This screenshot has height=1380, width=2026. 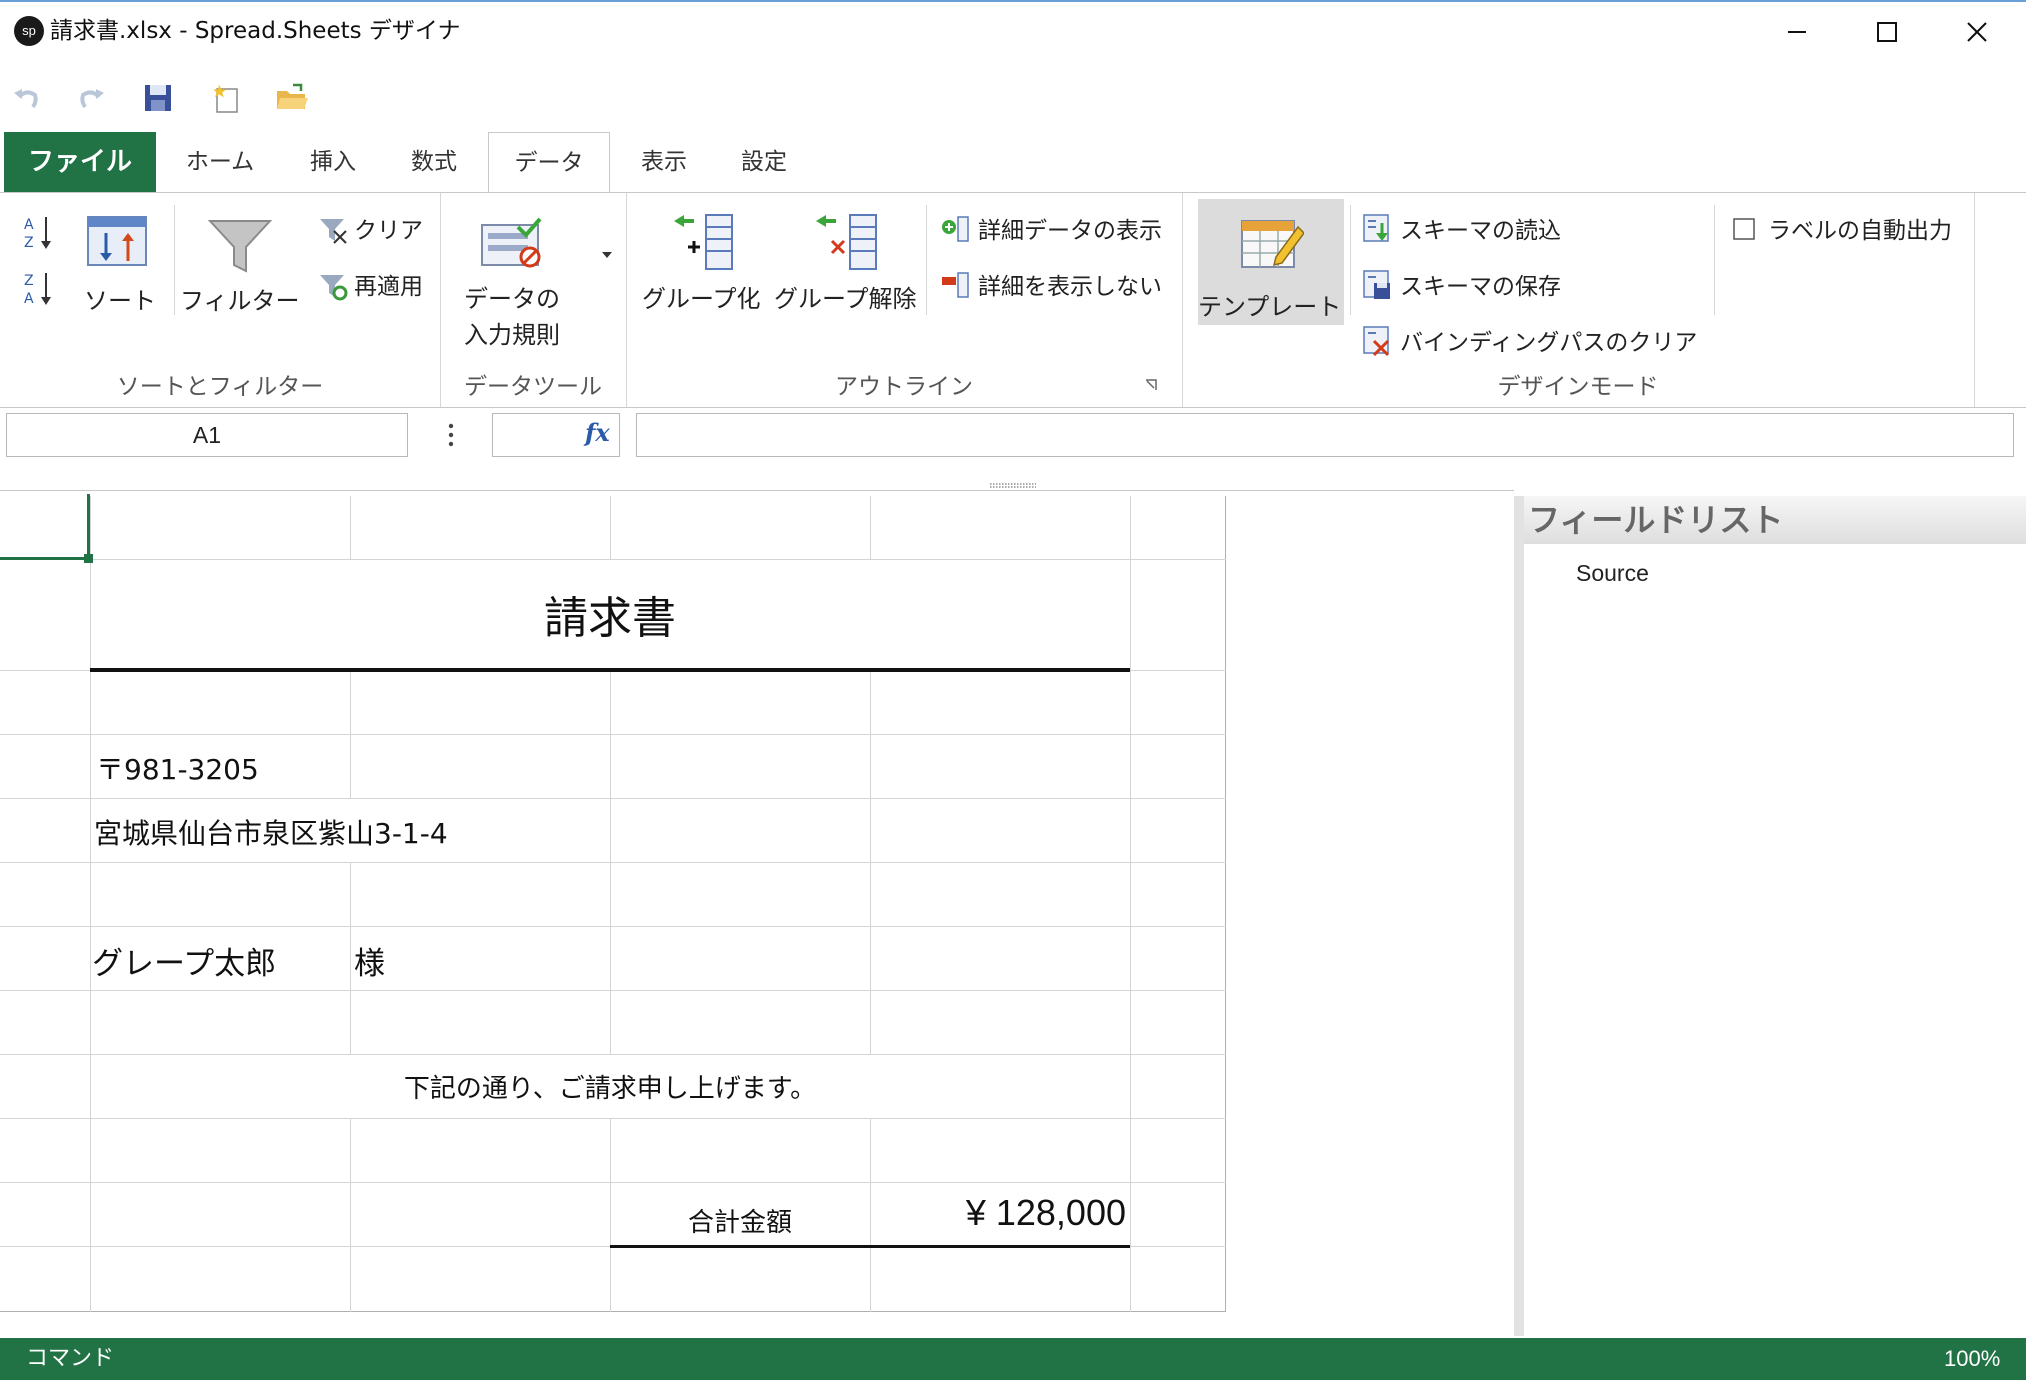 What do you see at coordinates (177, 769) in the screenshot?
I see `postal-code: 〒981-3205` at bounding box center [177, 769].